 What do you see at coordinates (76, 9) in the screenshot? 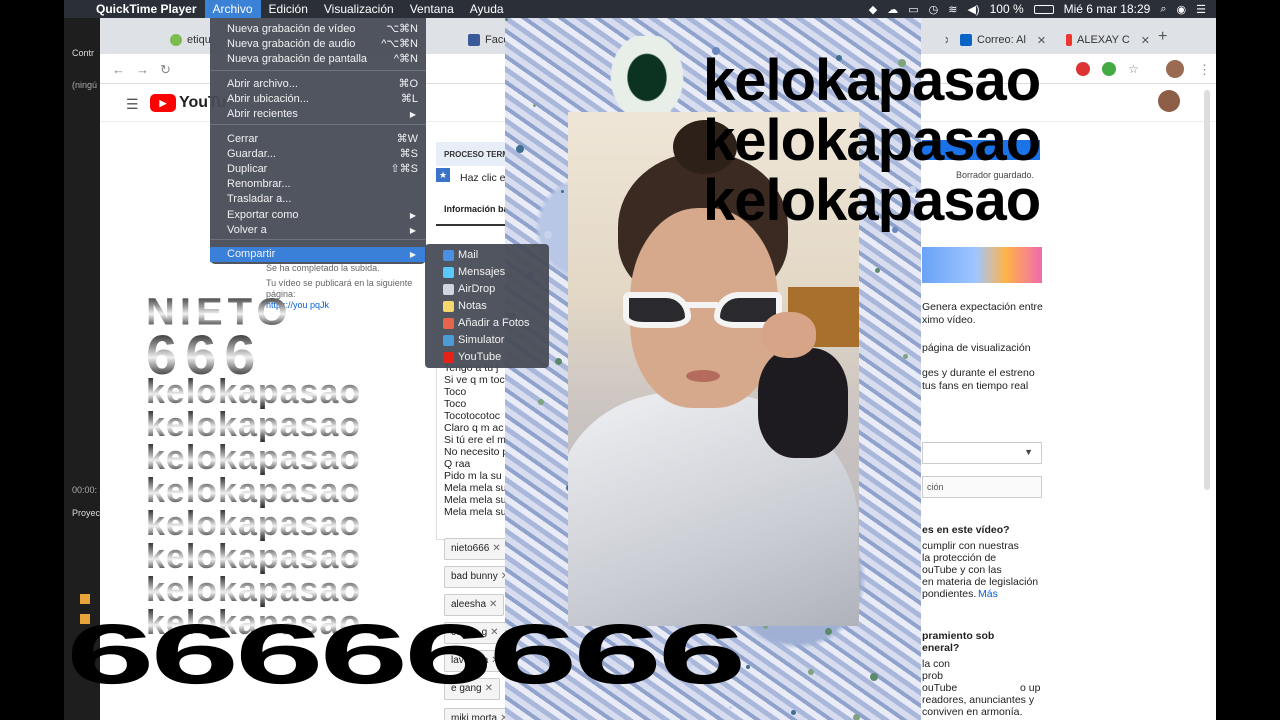
I see `apple-icon` at bounding box center [76, 9].